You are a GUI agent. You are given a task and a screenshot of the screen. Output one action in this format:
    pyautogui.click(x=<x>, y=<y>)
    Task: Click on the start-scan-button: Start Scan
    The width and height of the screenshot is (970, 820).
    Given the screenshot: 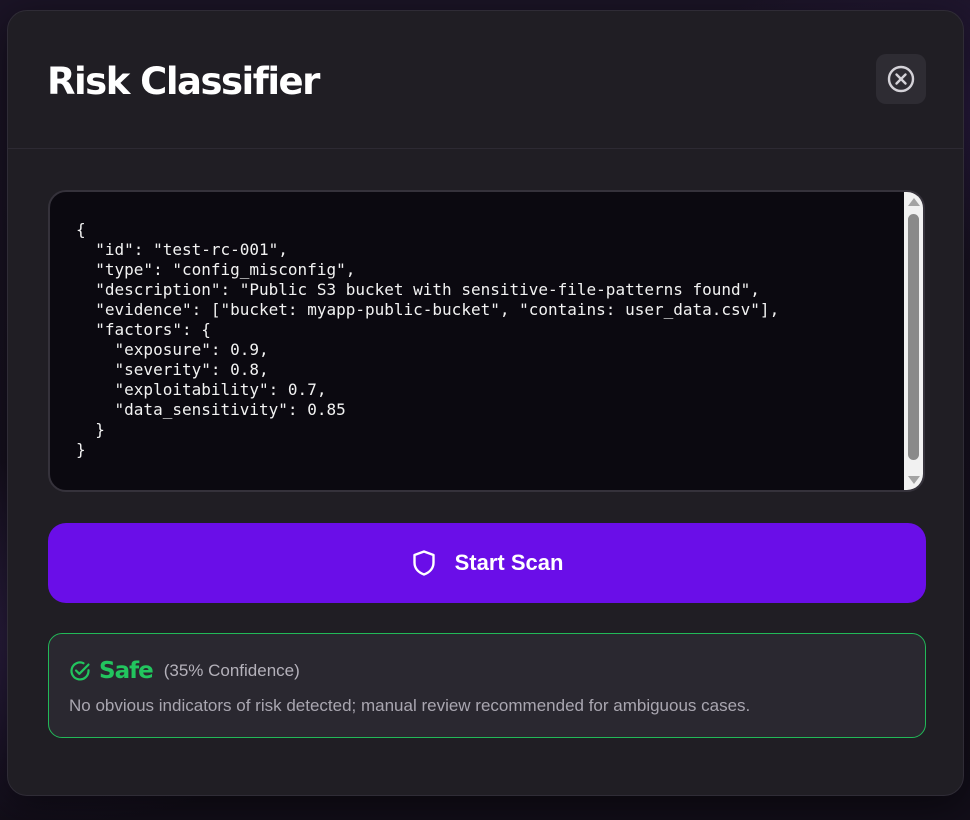 What is the action you would take?
    pyautogui.click(x=487, y=563)
    